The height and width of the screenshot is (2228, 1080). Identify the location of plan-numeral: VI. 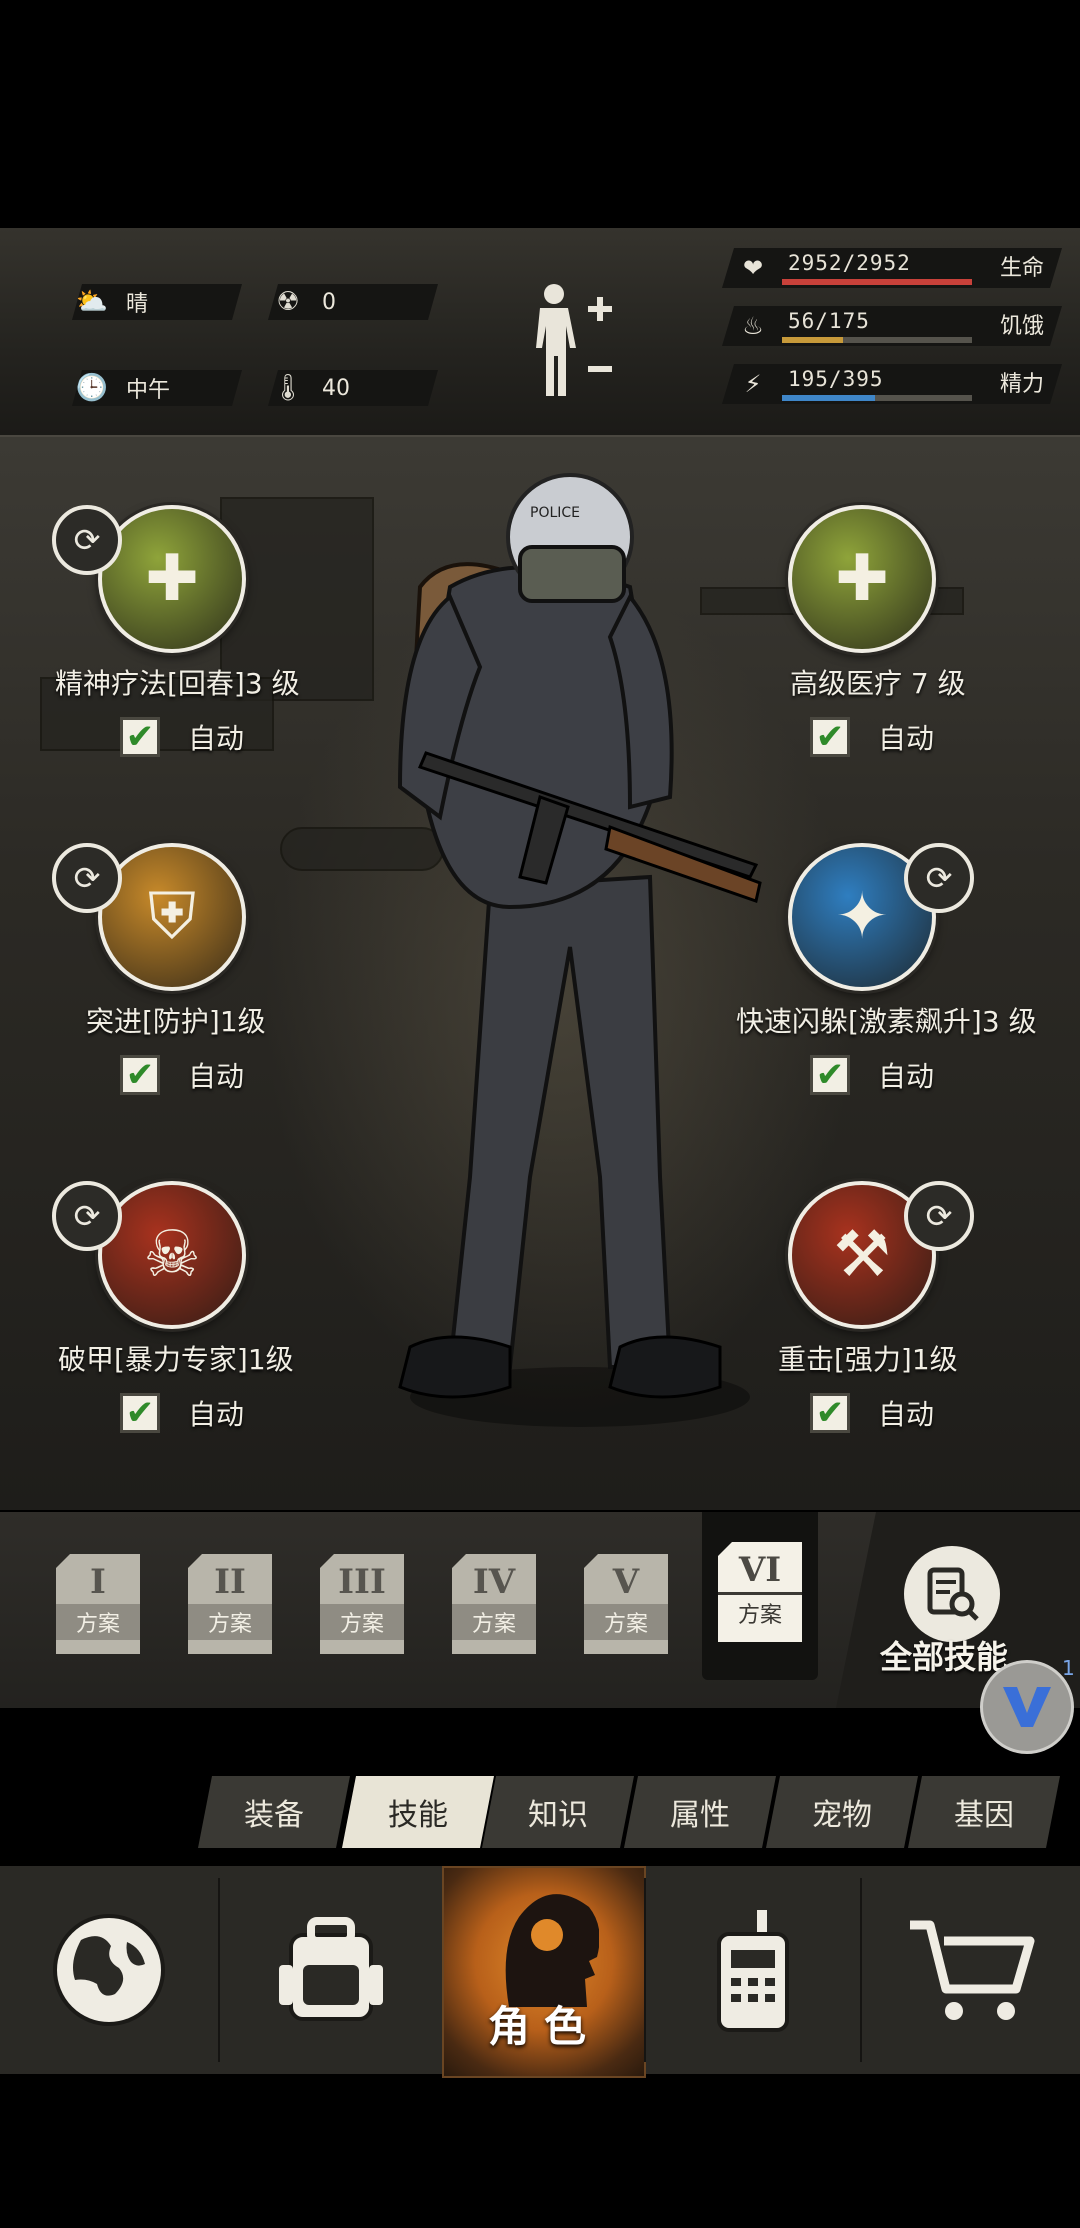
(760, 1570).